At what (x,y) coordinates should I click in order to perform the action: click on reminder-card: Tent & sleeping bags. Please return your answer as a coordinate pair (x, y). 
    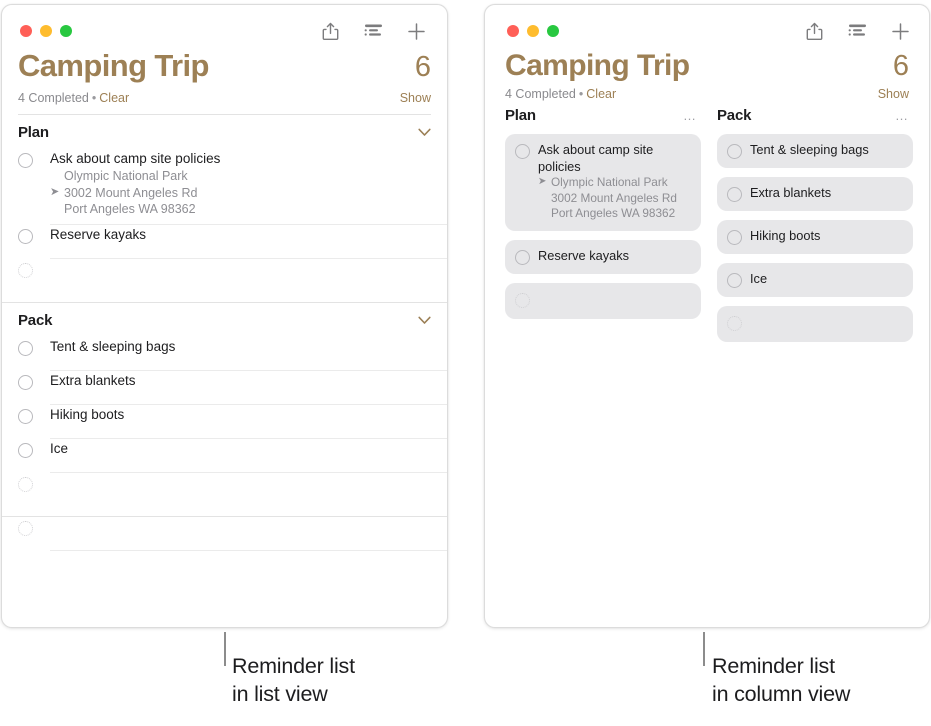
    Looking at the image, I should click on (815, 151).